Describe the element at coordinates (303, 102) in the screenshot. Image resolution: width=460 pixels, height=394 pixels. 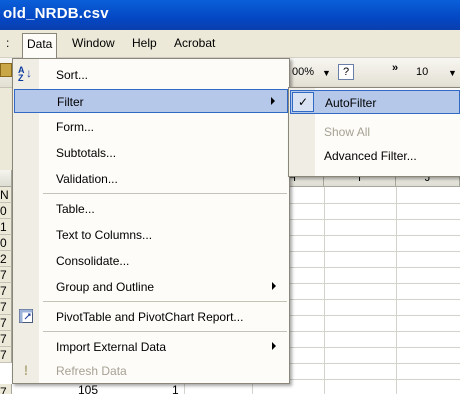
I see `checkmark-icon: ✓` at that location.